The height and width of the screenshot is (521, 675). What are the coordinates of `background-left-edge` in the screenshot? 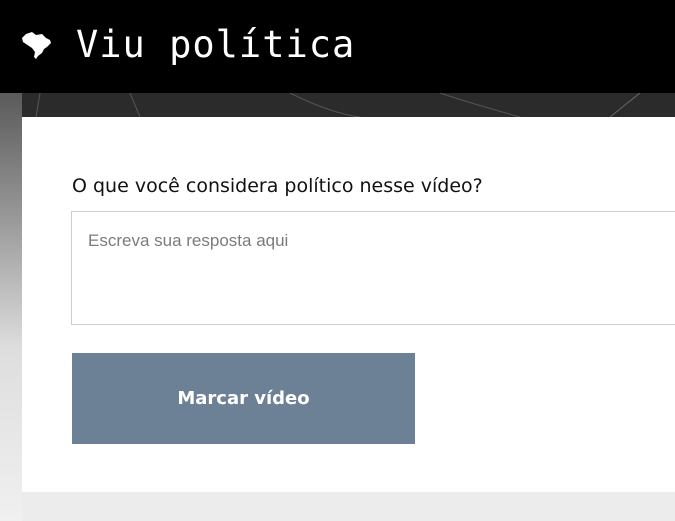 It's located at (11, 307).